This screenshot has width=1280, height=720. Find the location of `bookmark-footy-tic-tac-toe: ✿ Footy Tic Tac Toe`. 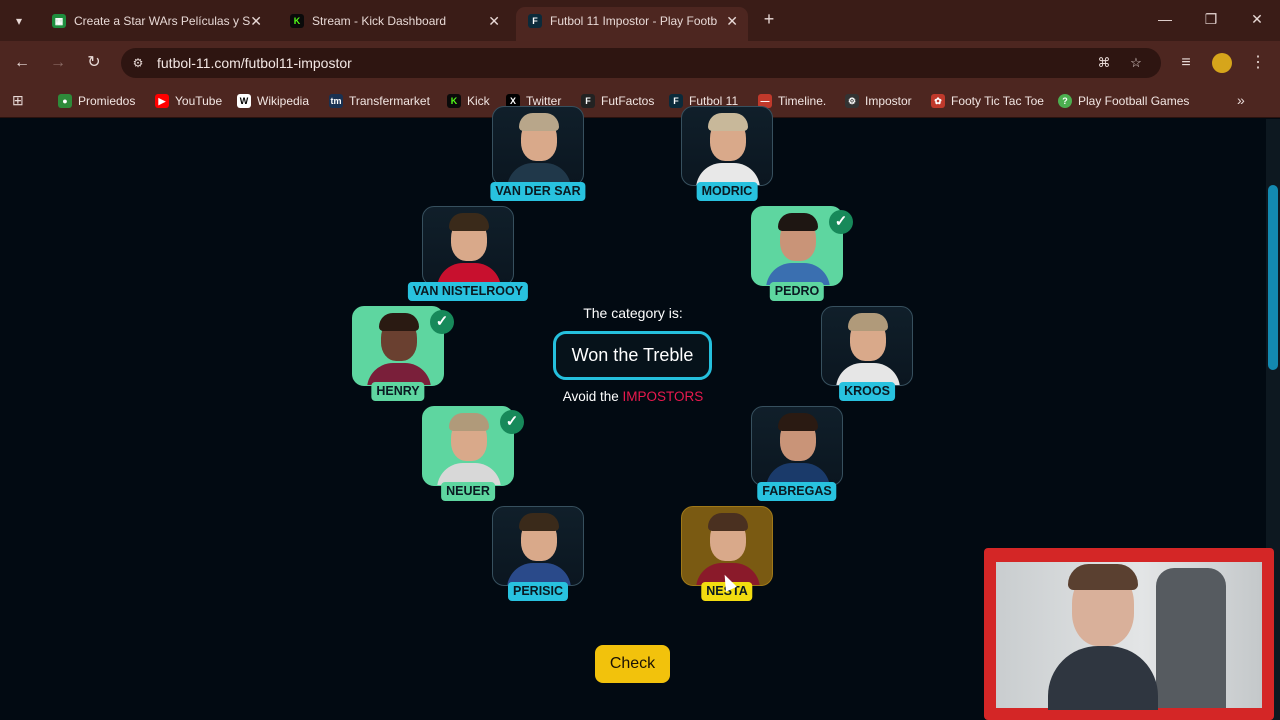

bookmark-footy-tic-tac-toe: ✿ Footy Tic Tac Toe is located at coordinates (987, 101).